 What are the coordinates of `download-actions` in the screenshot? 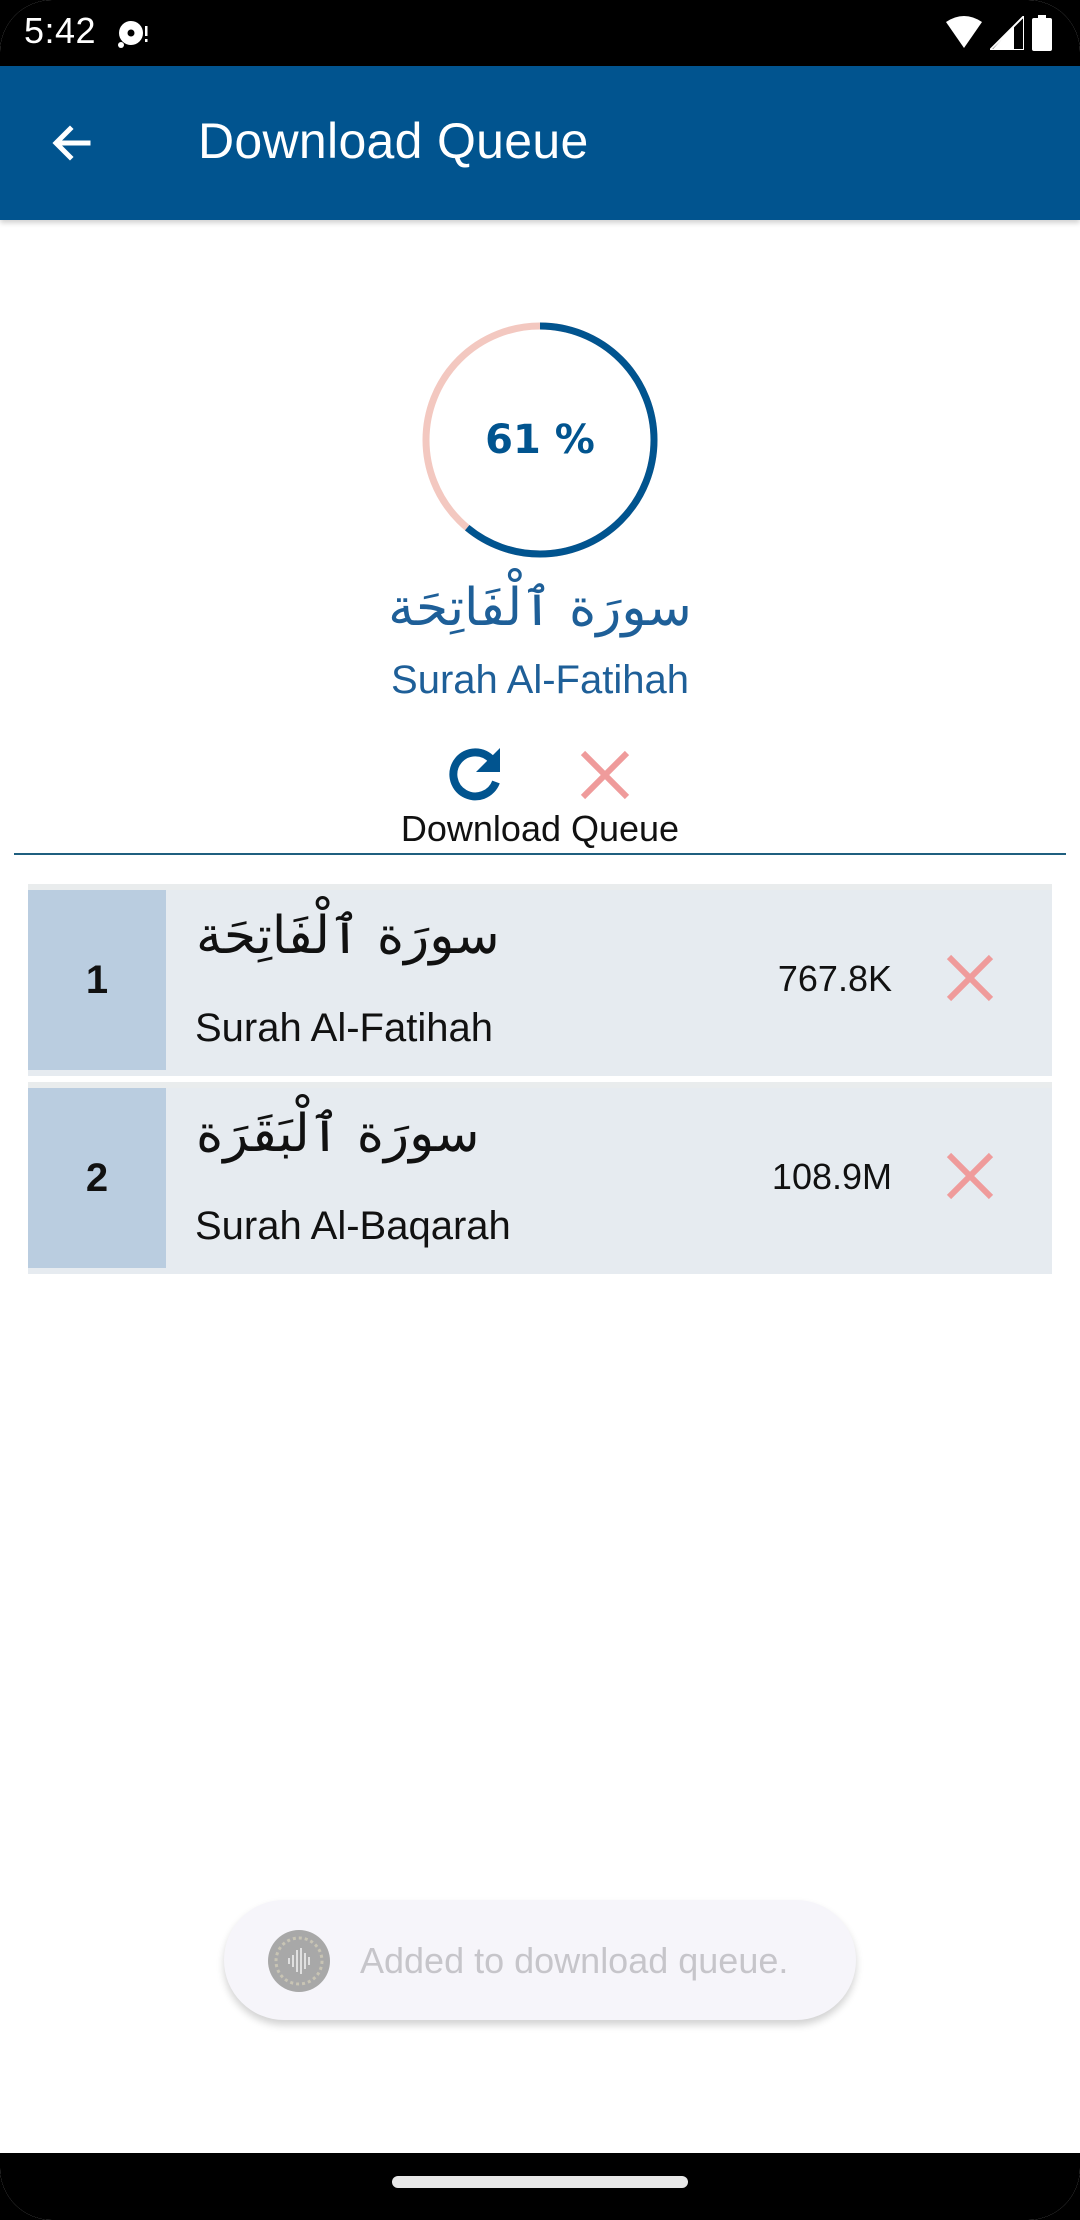 It's located at (540, 775).